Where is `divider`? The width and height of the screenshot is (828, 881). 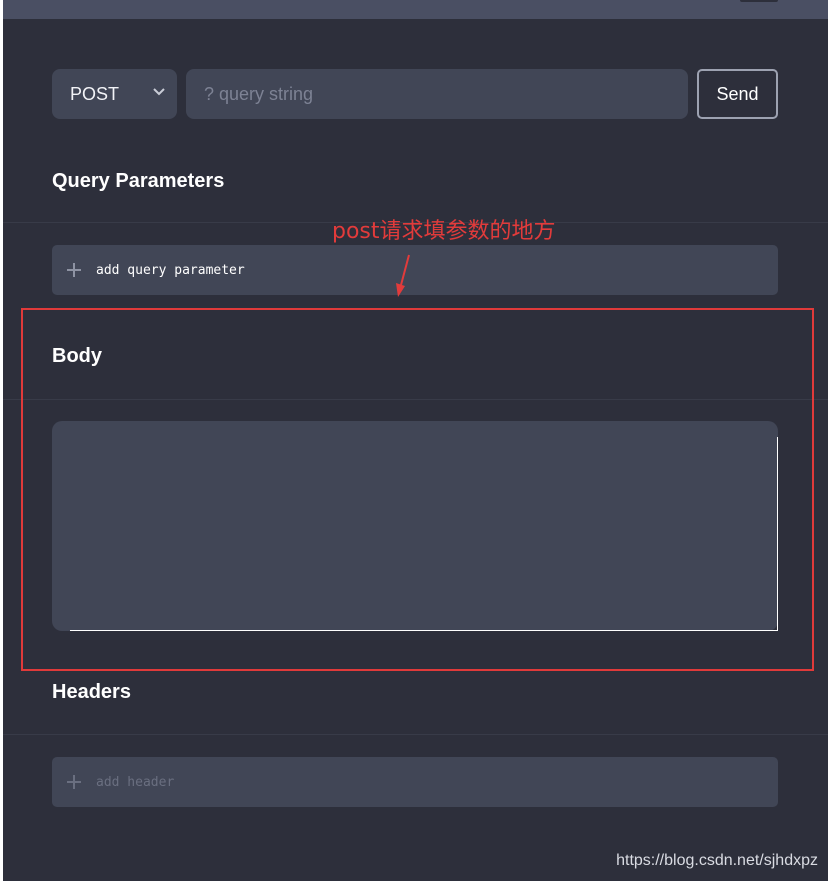
divider is located at coordinates (415, 734).